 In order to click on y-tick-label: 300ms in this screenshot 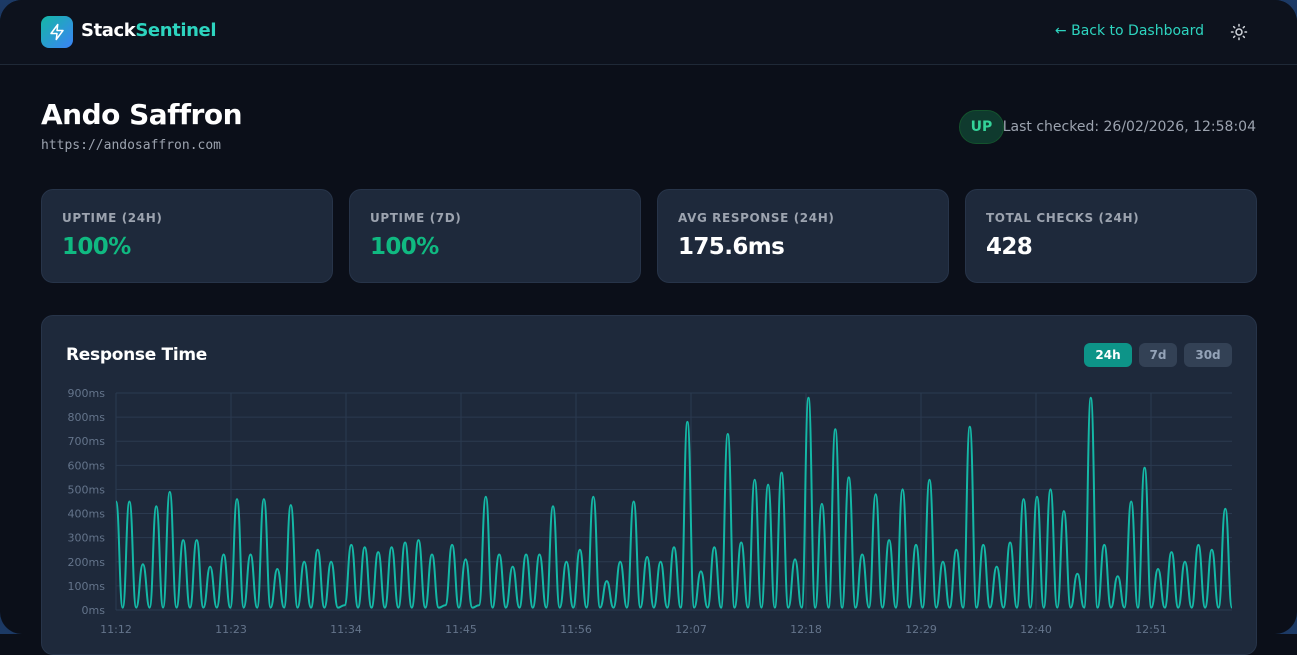, I will do `click(87, 538)`.